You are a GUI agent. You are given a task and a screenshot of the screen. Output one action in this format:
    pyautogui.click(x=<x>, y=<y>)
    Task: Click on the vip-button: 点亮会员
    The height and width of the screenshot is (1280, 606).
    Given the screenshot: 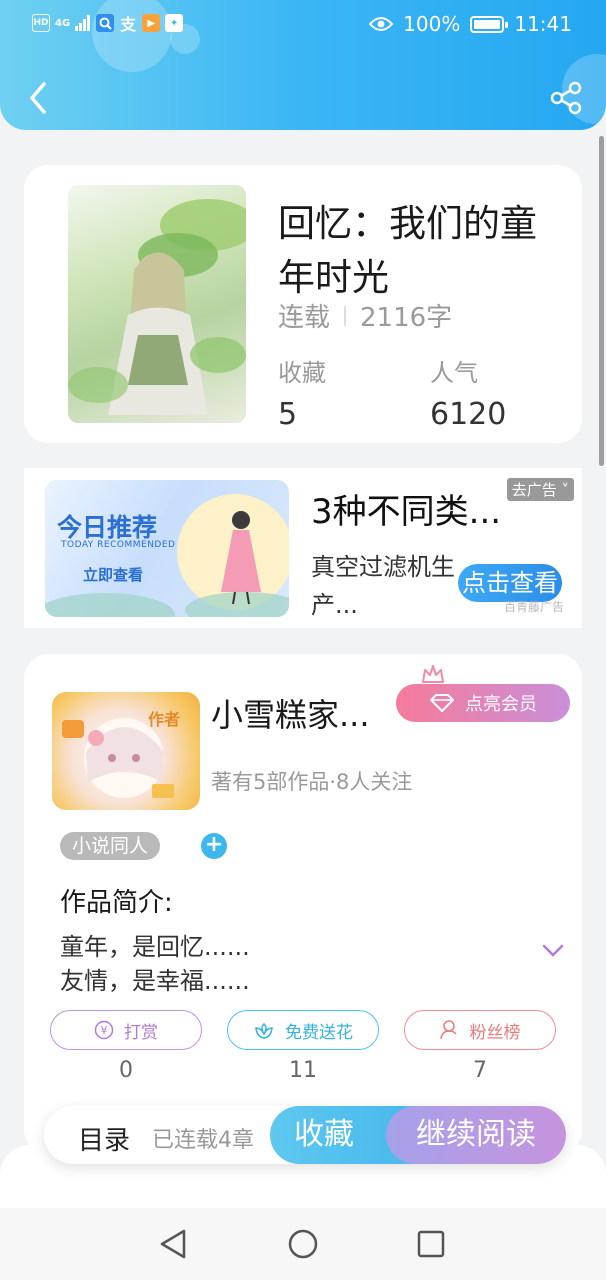 What is the action you would take?
    pyautogui.click(x=483, y=703)
    